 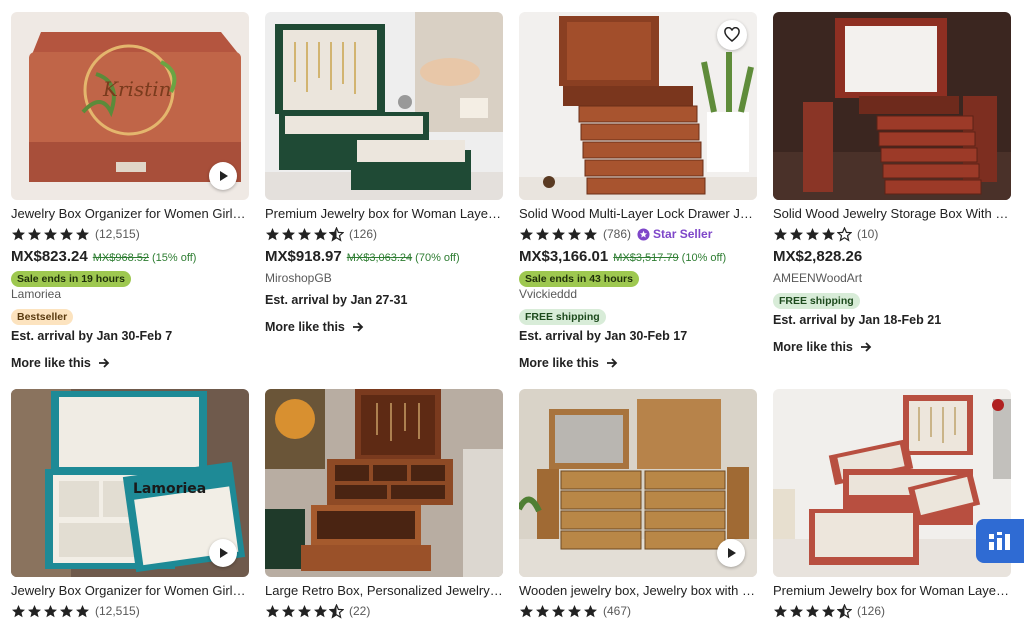 I want to click on chart-widget-button, so click(x=1000, y=541).